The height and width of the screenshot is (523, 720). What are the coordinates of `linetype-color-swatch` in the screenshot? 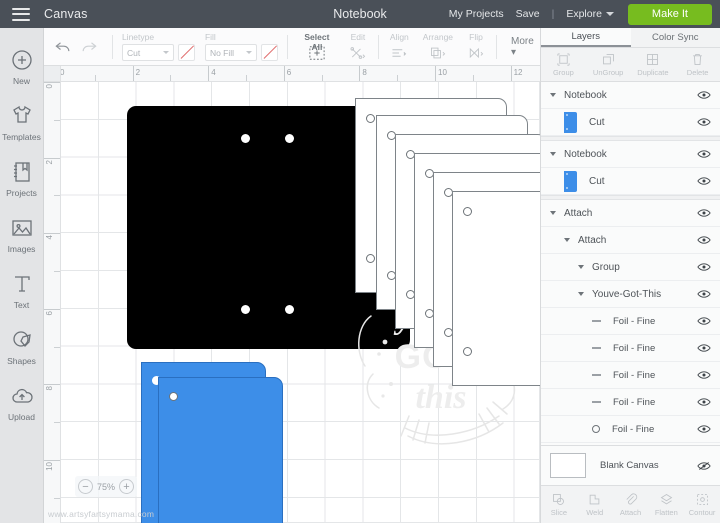 It's located at (186, 52).